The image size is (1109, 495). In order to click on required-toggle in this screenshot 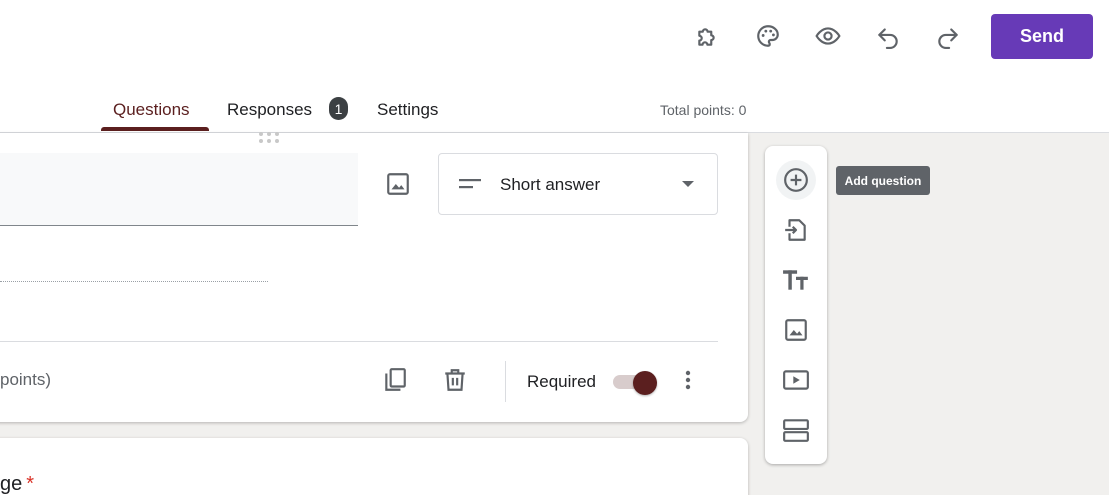, I will do `click(635, 383)`.